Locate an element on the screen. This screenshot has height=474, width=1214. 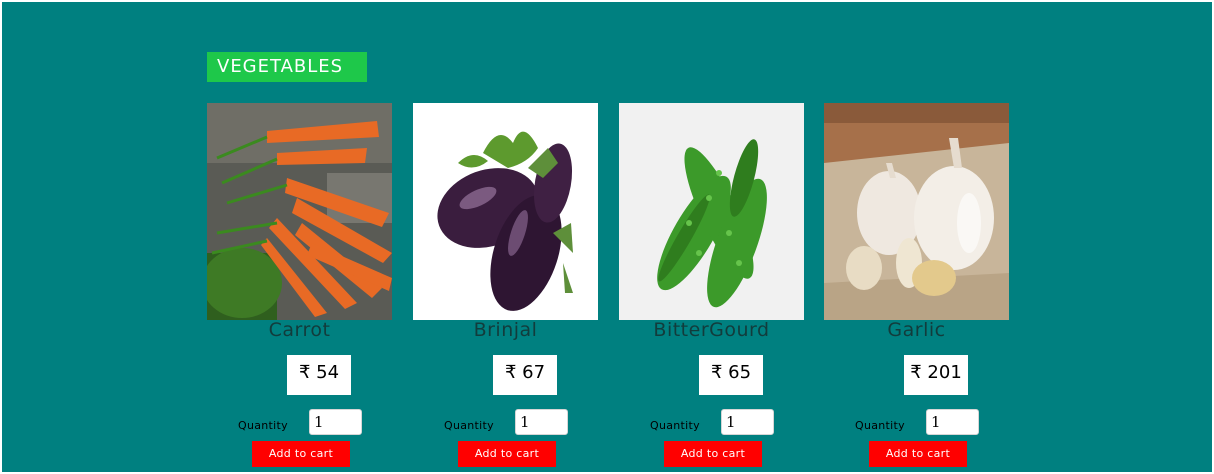
product-card-bittergourd: BitterGourd ₹ 65 Quantity Add to cart is located at coordinates (711, 287).